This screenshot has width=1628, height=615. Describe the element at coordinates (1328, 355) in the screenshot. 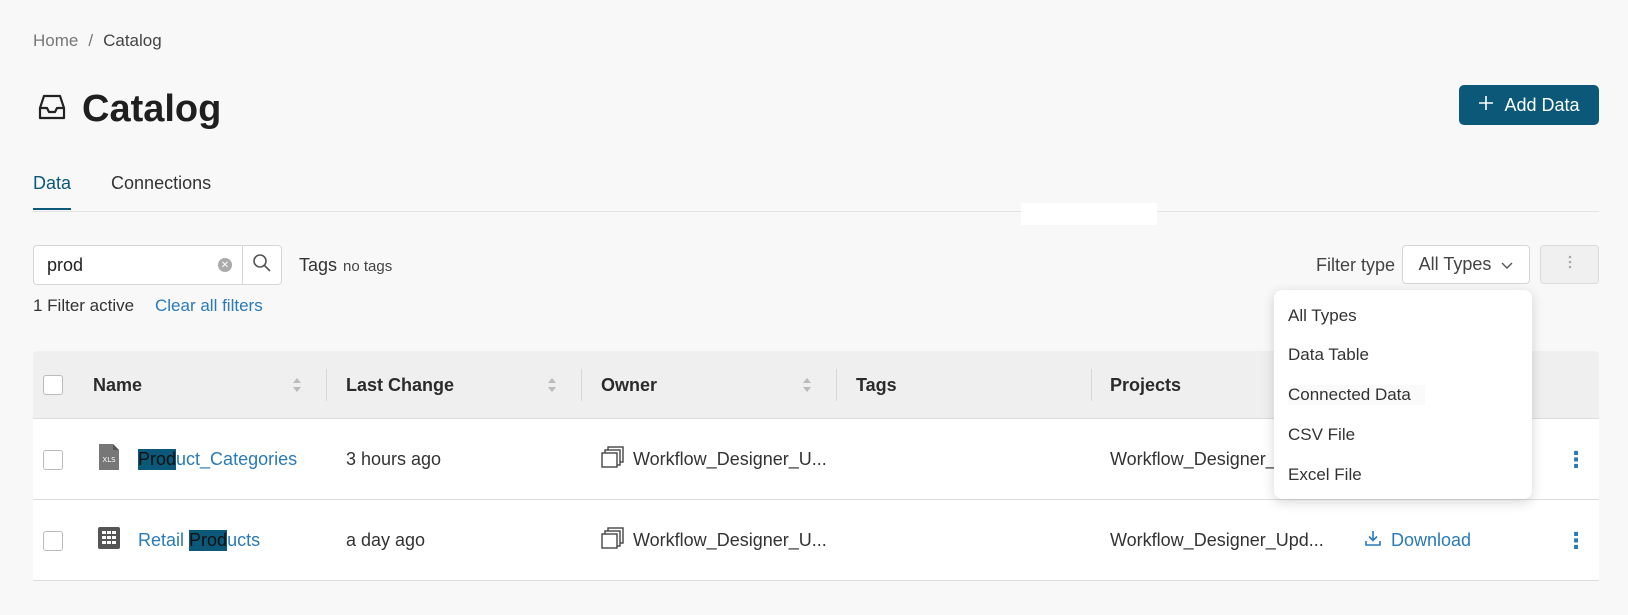

I see `option-data-table: Data Table` at that location.